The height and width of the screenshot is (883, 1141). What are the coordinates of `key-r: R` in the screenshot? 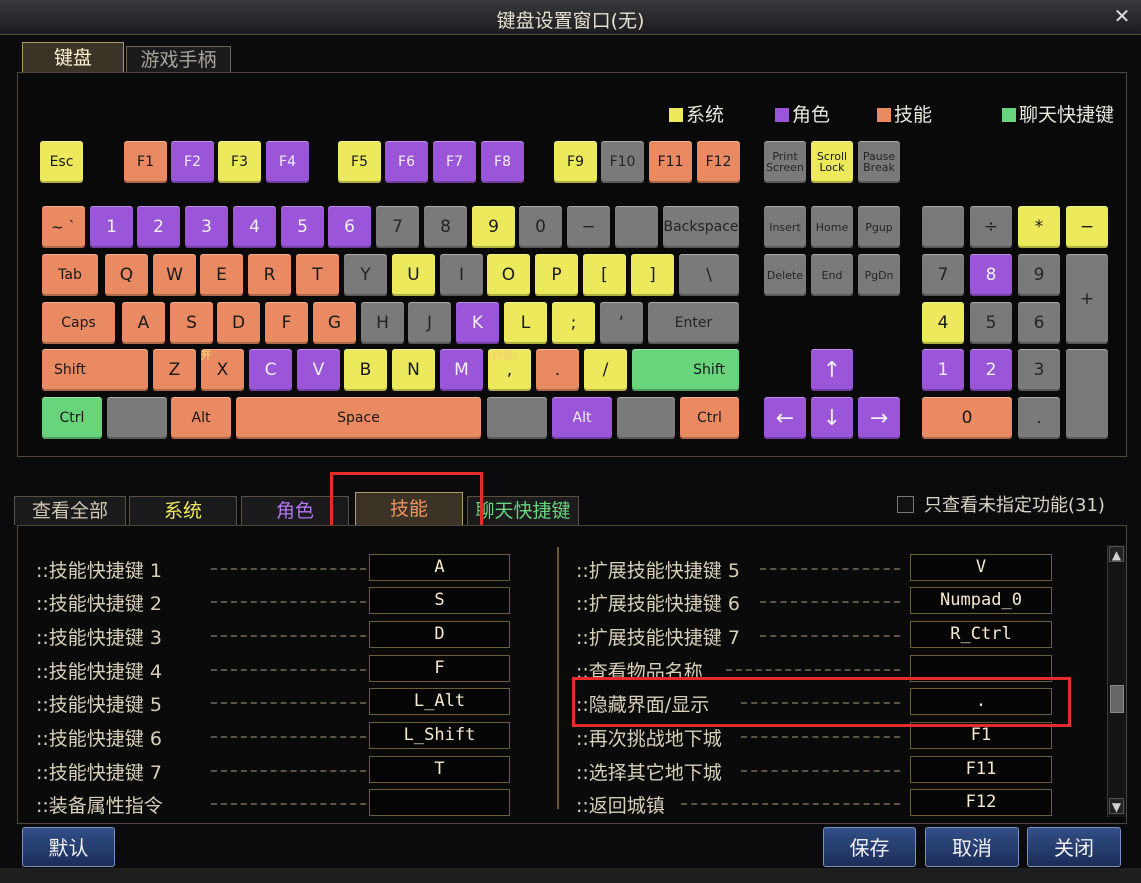 It's located at (269, 275).